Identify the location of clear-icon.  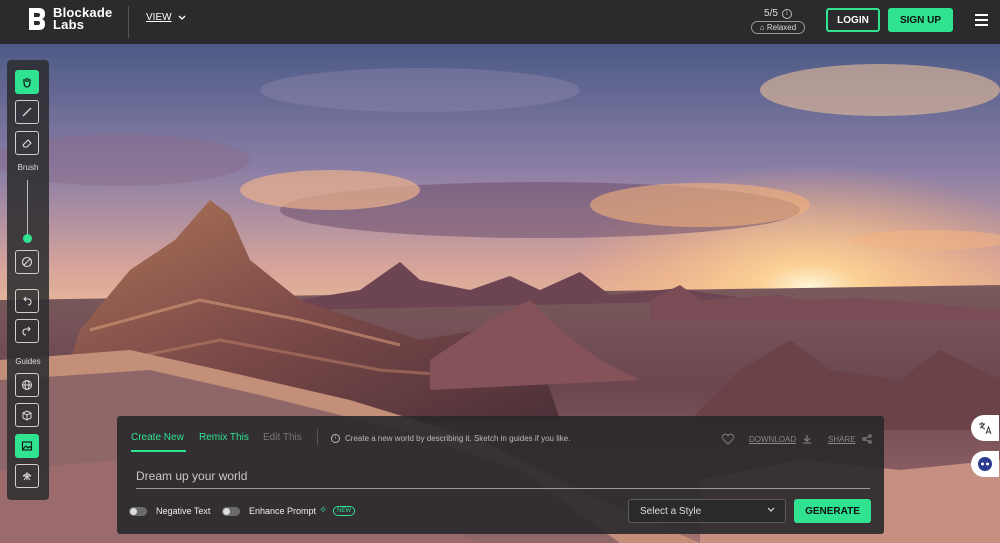
(27, 262).